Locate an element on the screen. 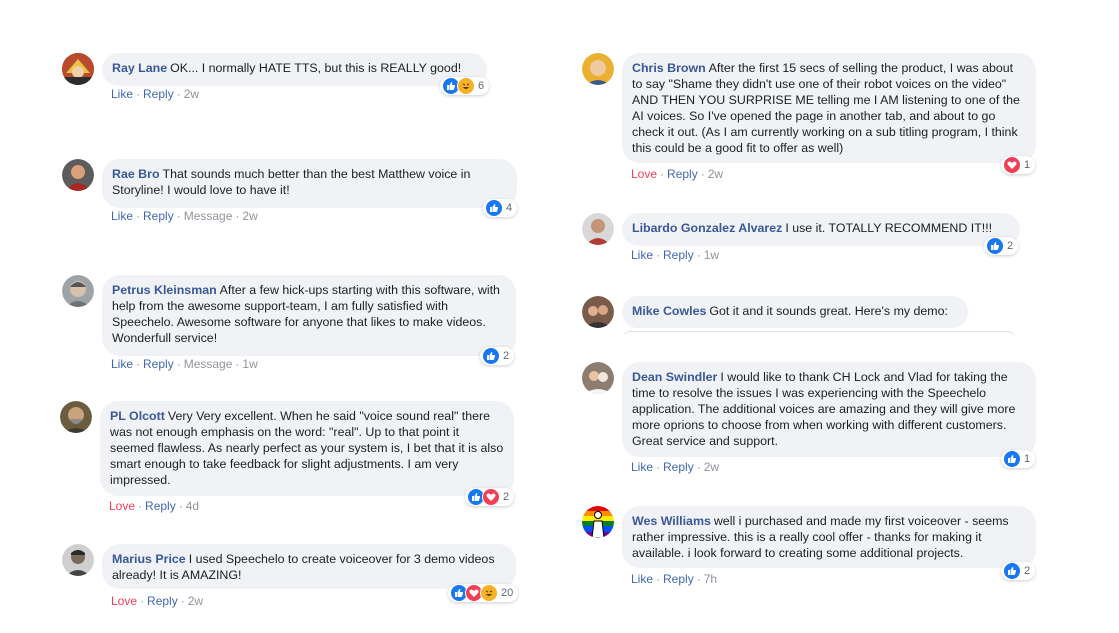 Image resolution: width=1119 pixels, height=633 pixels. comment-author: Marius Price is located at coordinates (149, 559).